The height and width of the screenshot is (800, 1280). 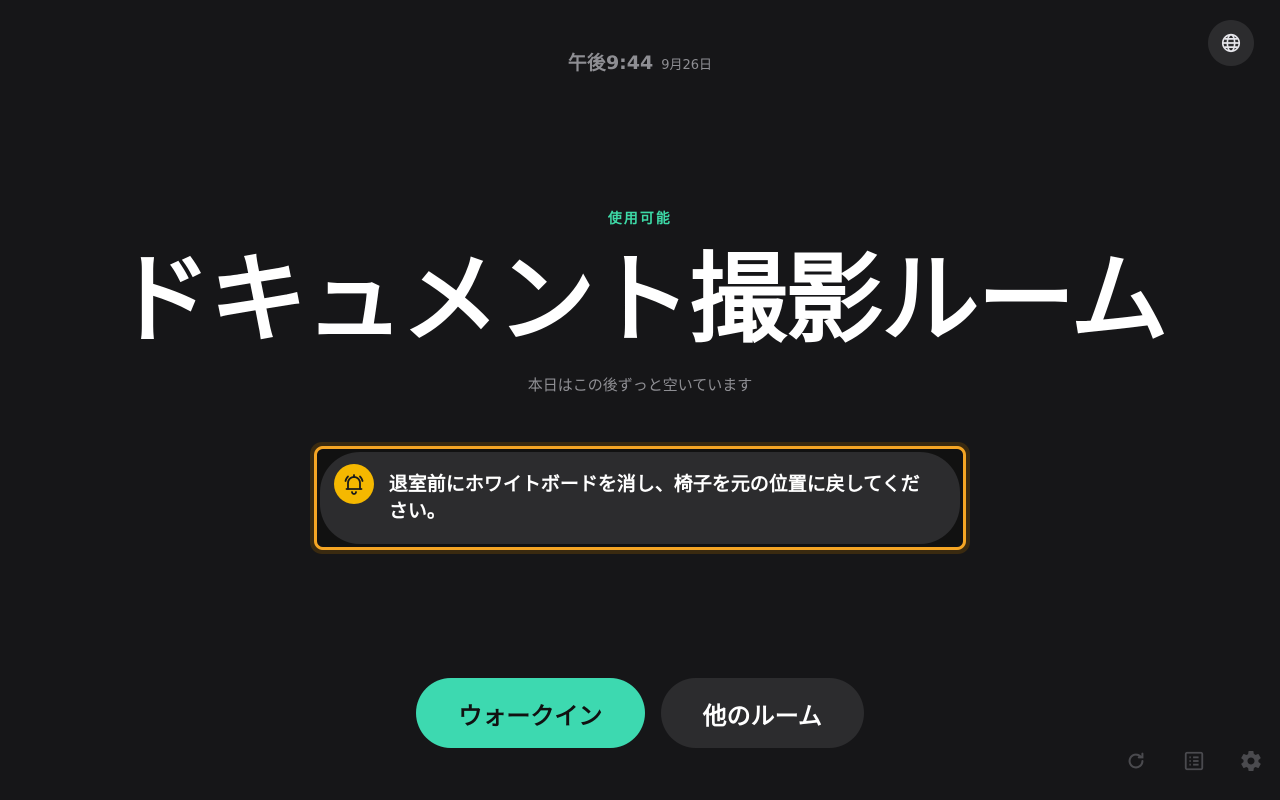 What do you see at coordinates (687, 65) in the screenshot?
I see `current-date: 9月26日` at bounding box center [687, 65].